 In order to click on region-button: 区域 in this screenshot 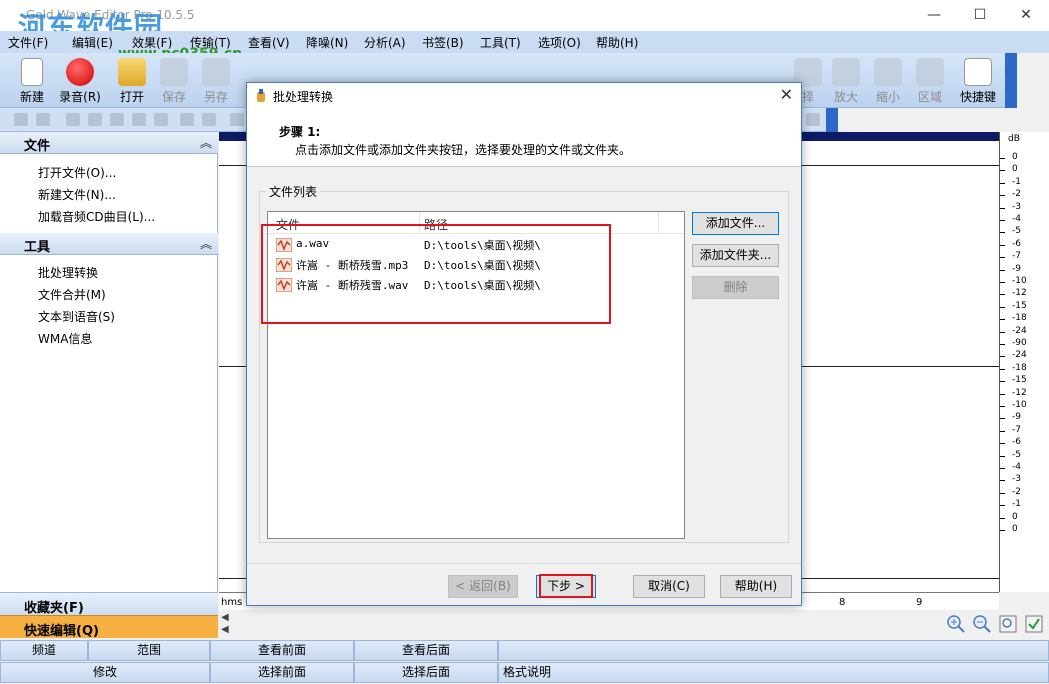, I will do `click(930, 80)`.